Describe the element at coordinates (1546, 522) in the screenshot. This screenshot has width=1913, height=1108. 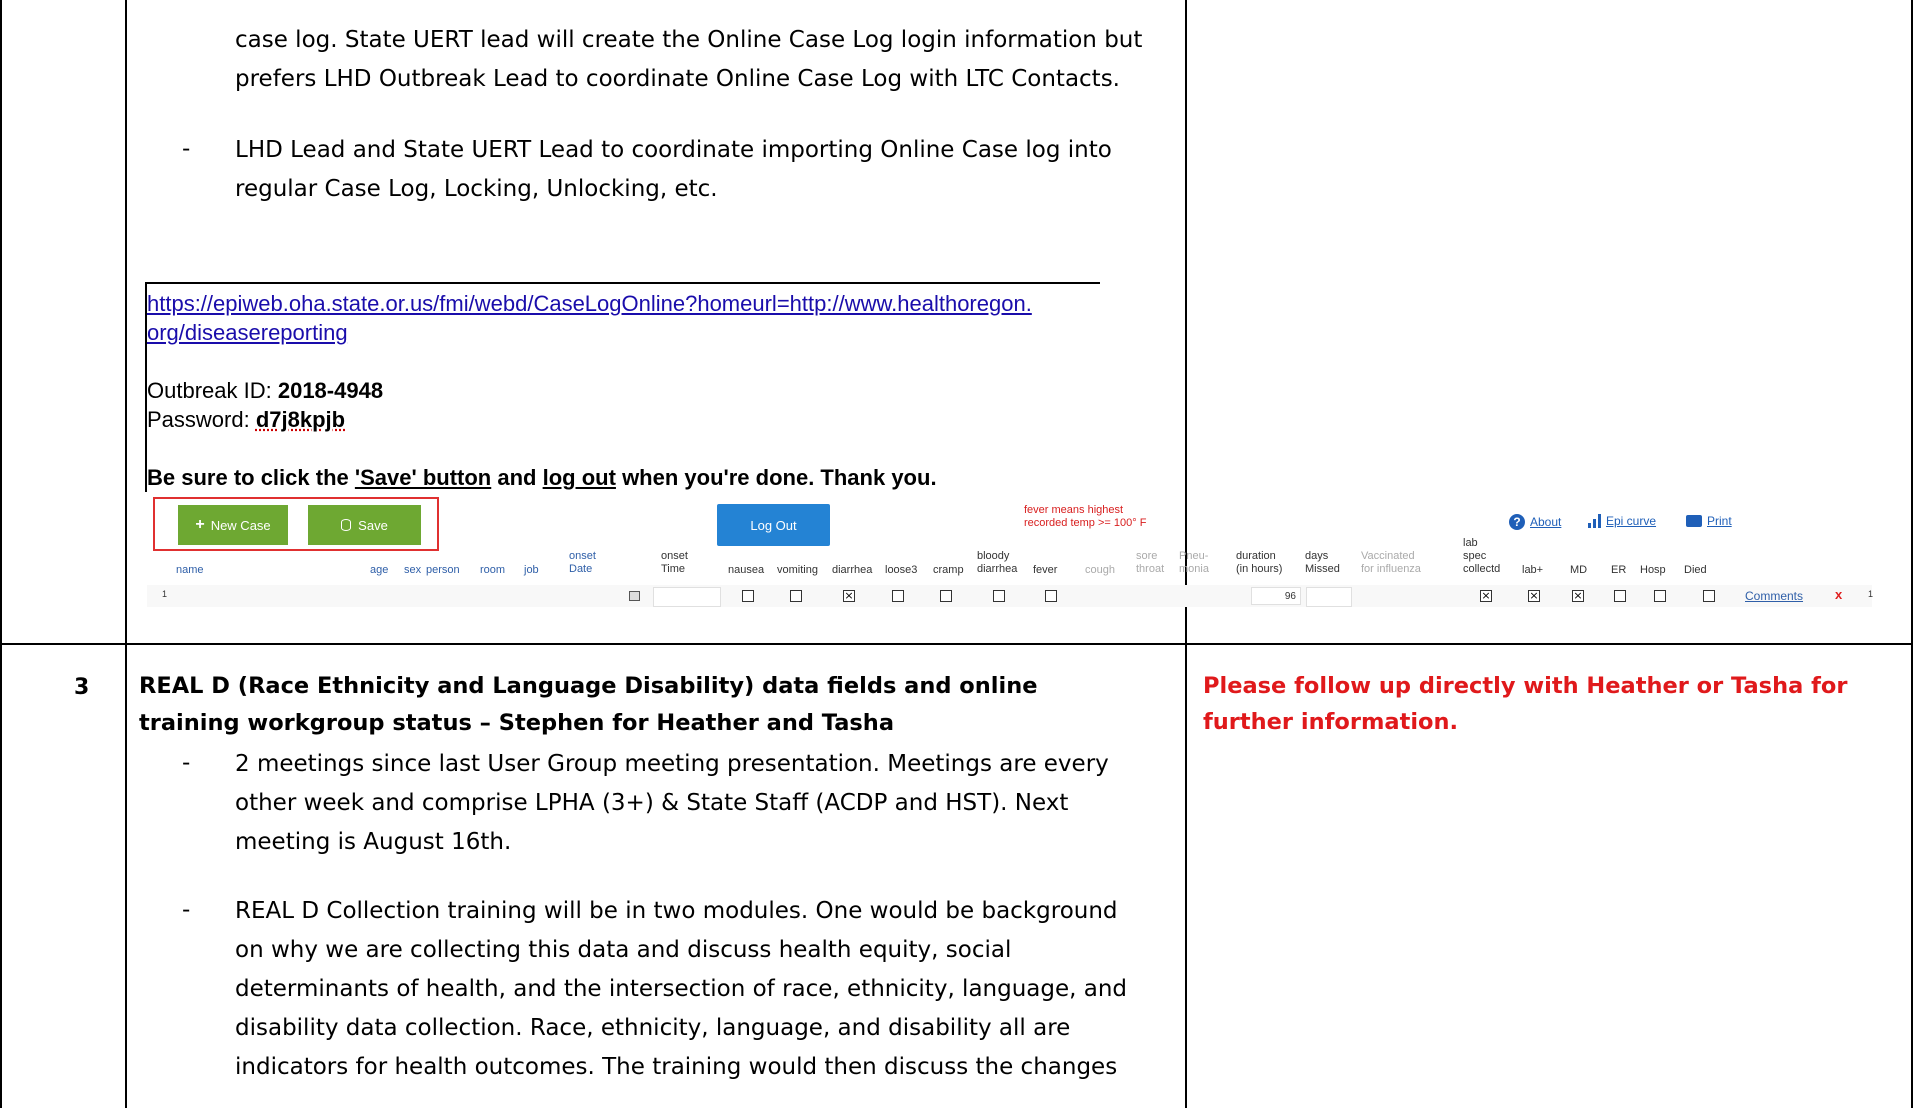
I see `about-label: About` at that location.